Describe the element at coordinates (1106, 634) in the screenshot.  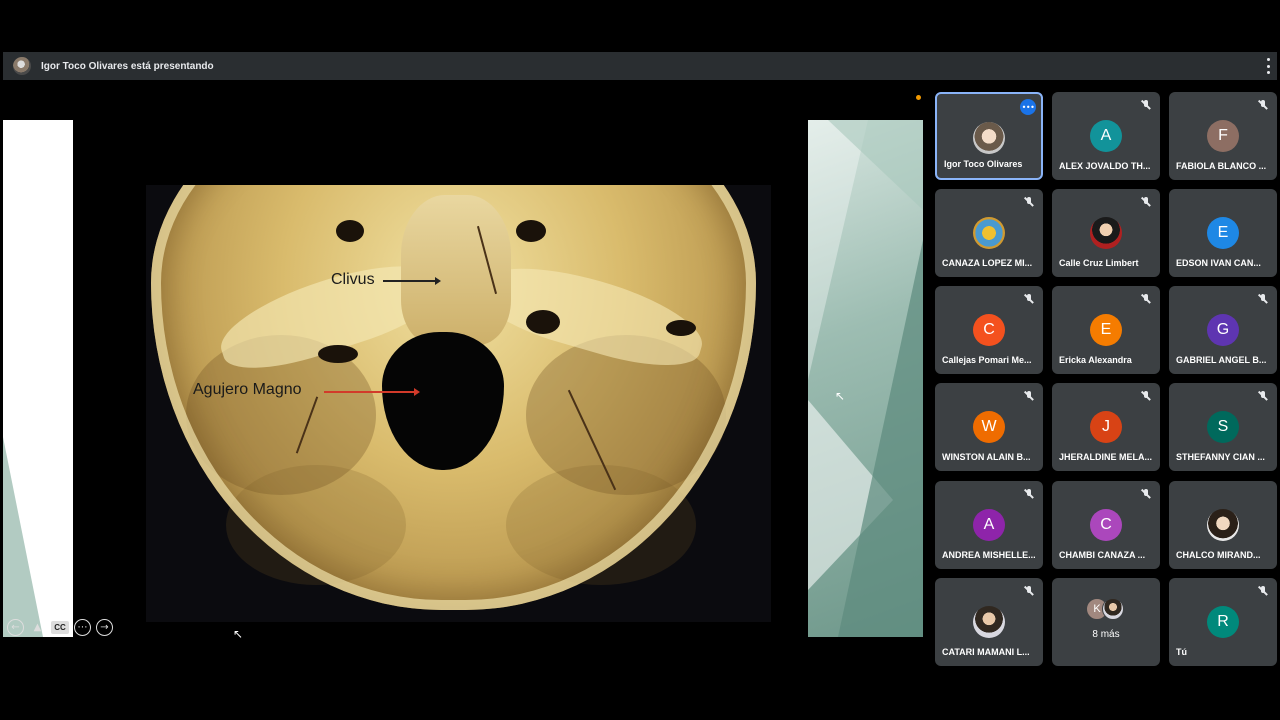
I see `more-participants-label: 8 más` at that location.